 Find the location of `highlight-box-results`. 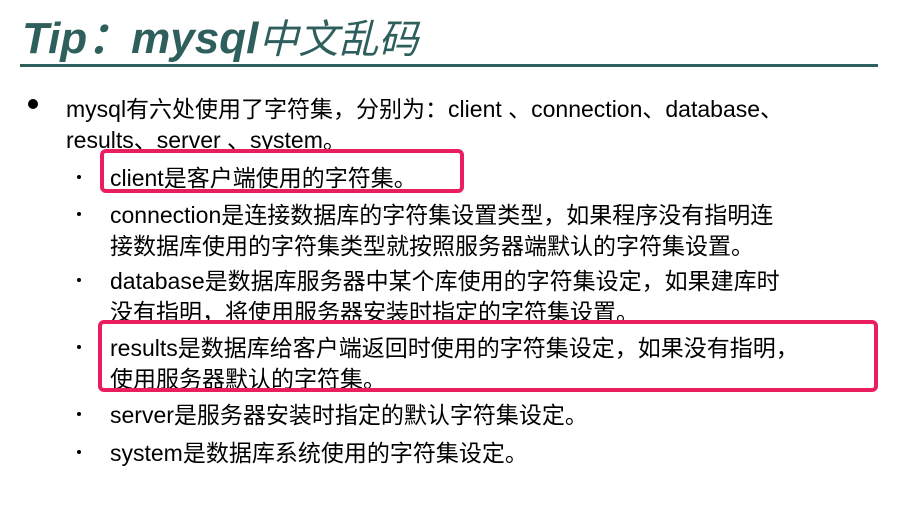

highlight-box-results is located at coordinates (488, 356).